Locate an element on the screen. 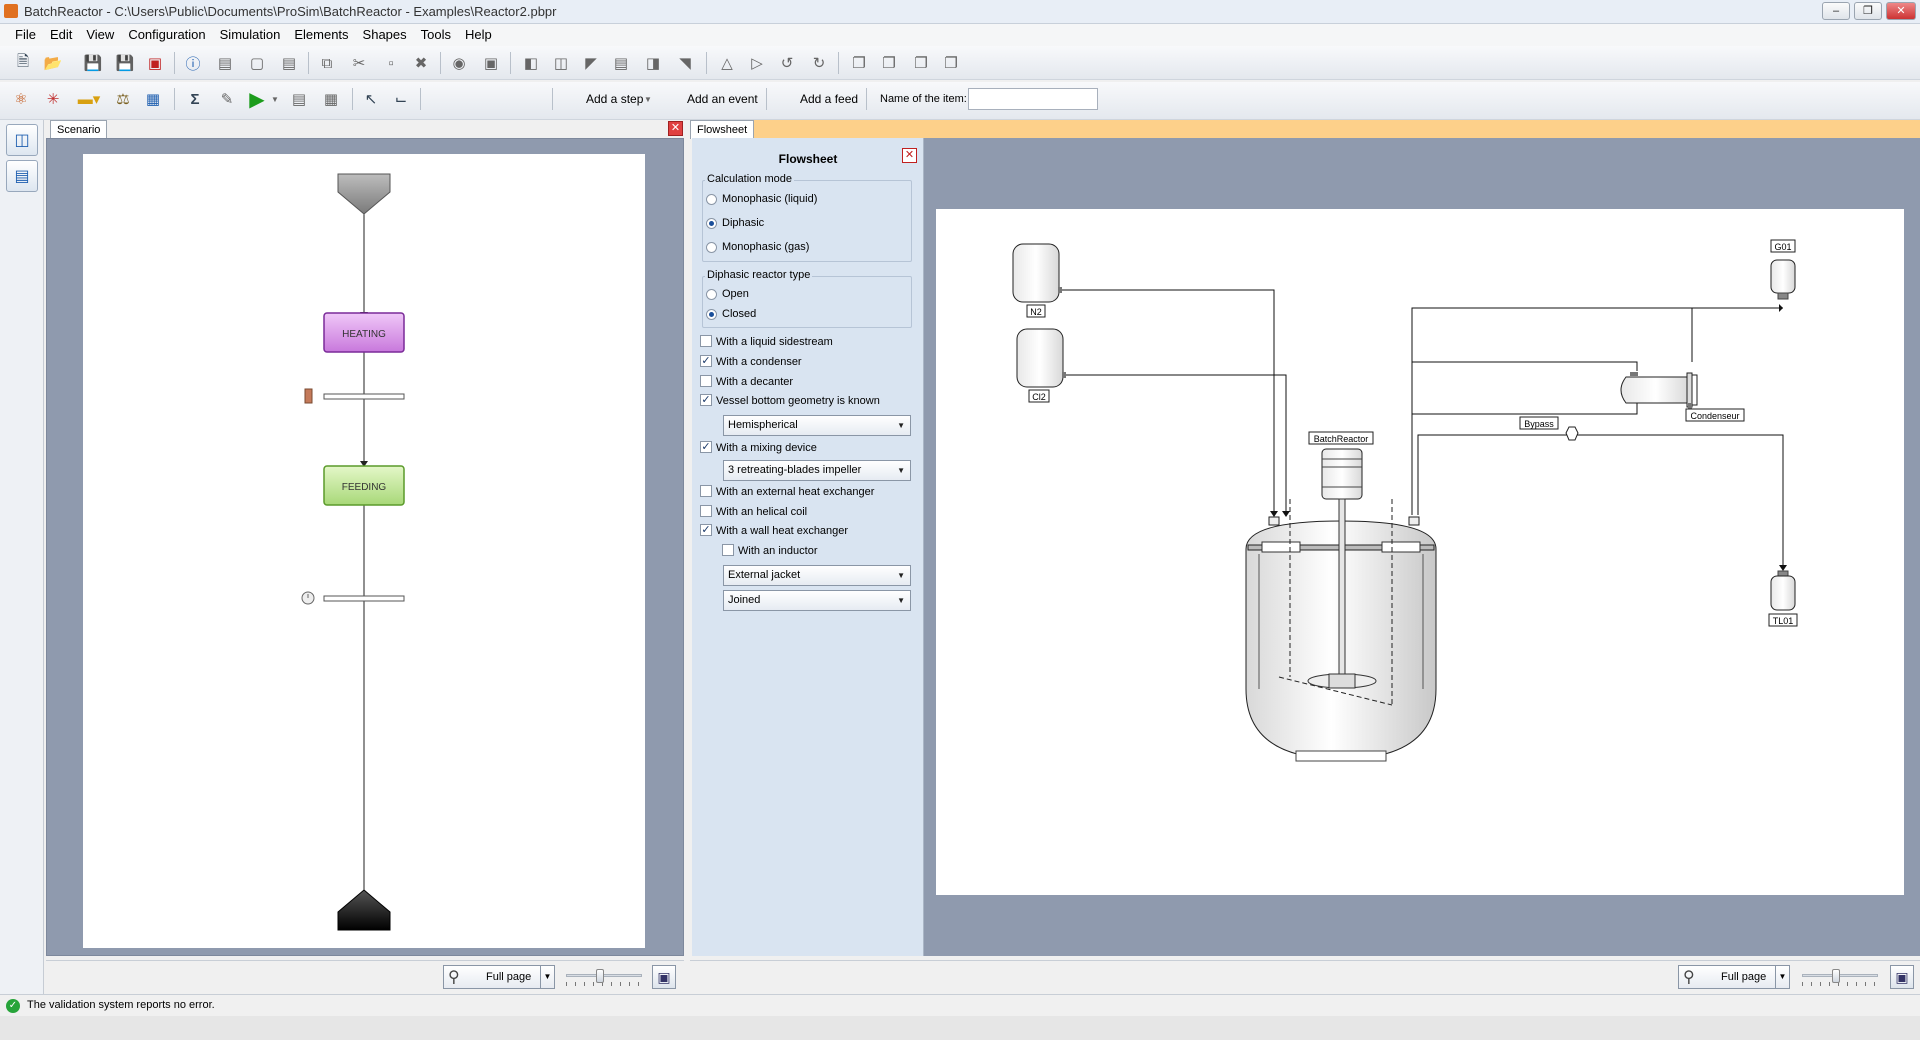 This screenshot has width=1920, height=1040. scenario-end-node is located at coordinates (364, 910).